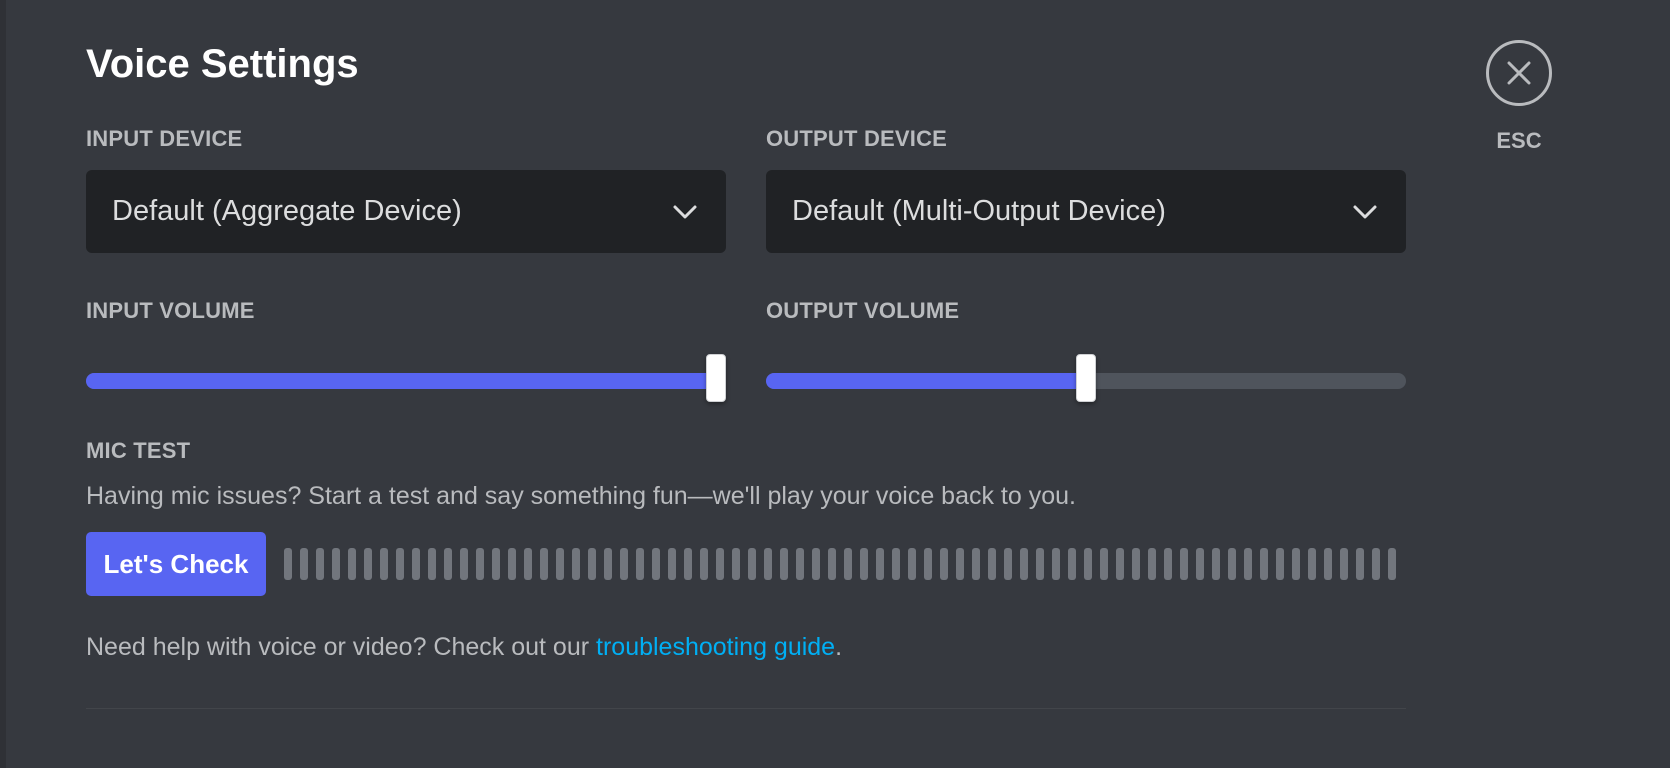  What do you see at coordinates (979, 211) in the screenshot?
I see `output-device-value: Default (Multi-Output Device)` at bounding box center [979, 211].